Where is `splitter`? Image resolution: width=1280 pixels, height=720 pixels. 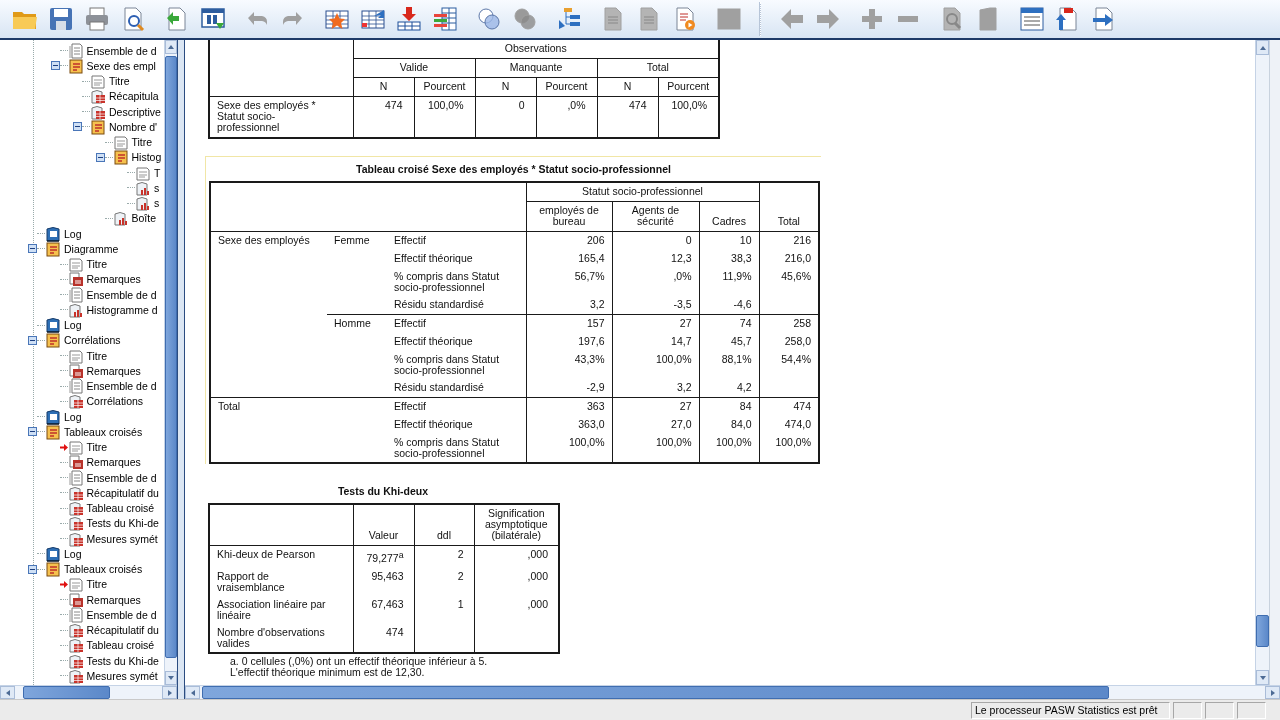 splitter is located at coordinates (181, 369).